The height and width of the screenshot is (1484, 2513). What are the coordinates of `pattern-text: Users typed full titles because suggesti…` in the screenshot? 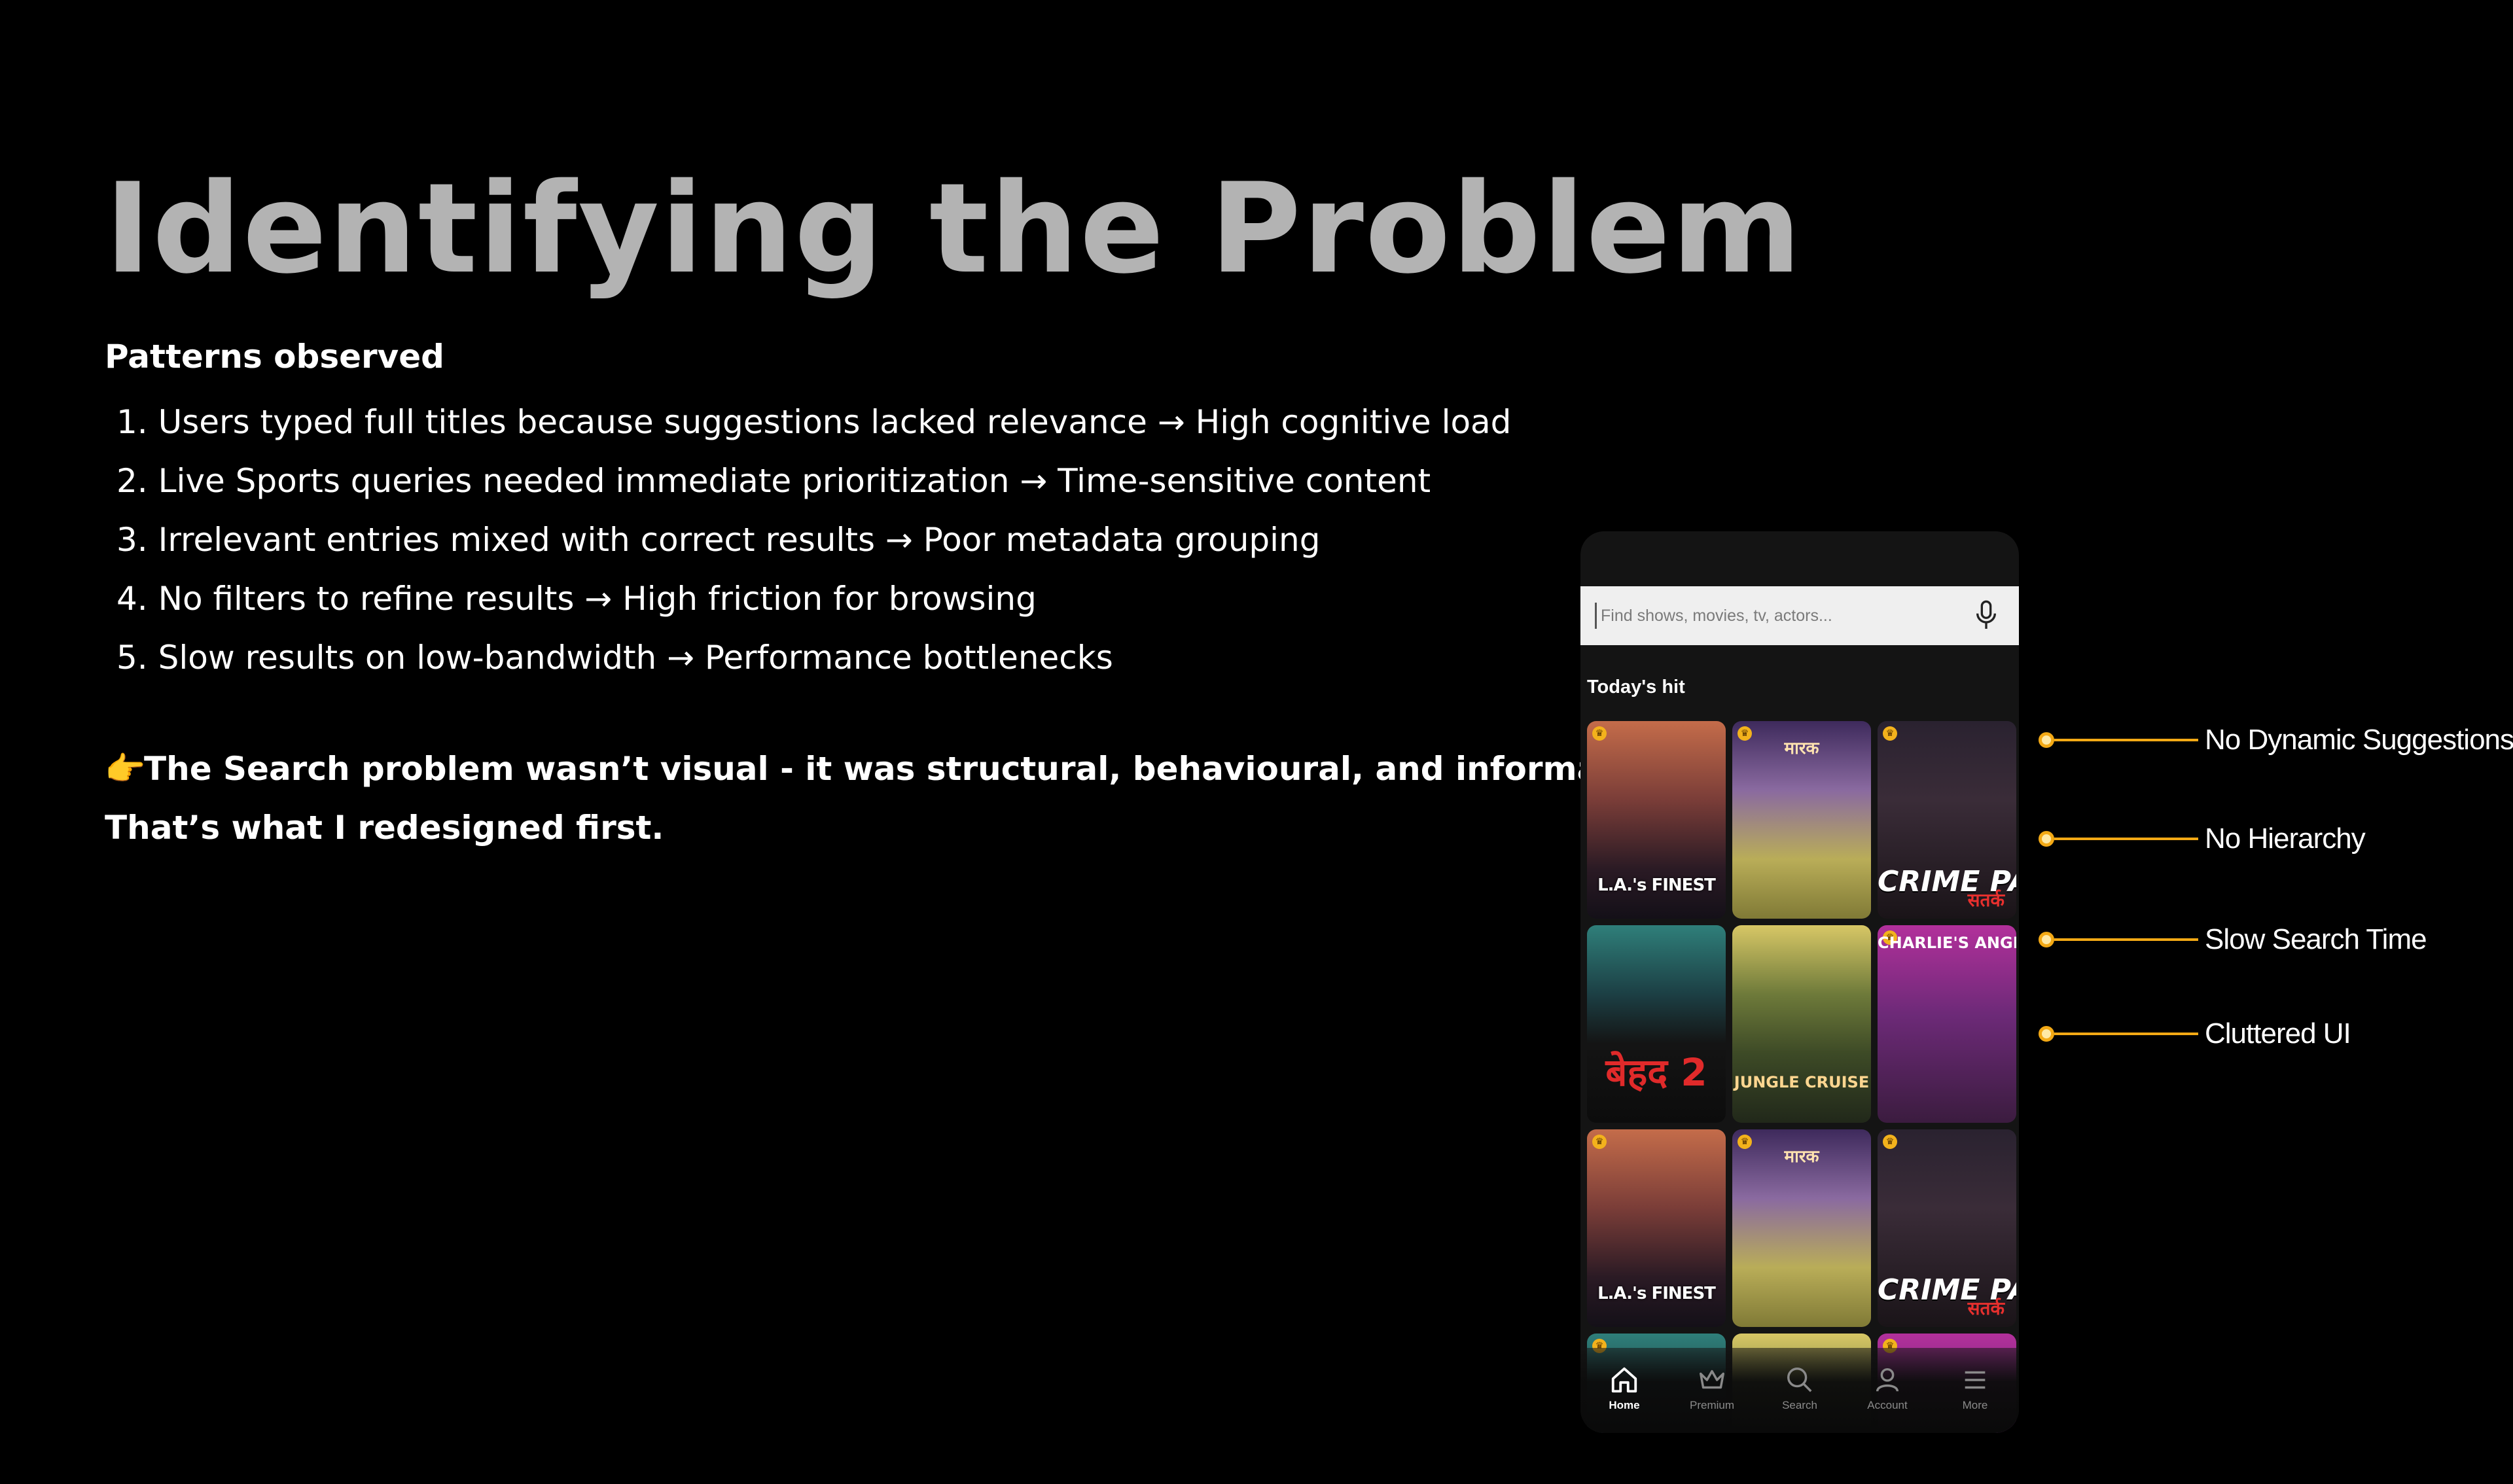 It's located at (835, 422).